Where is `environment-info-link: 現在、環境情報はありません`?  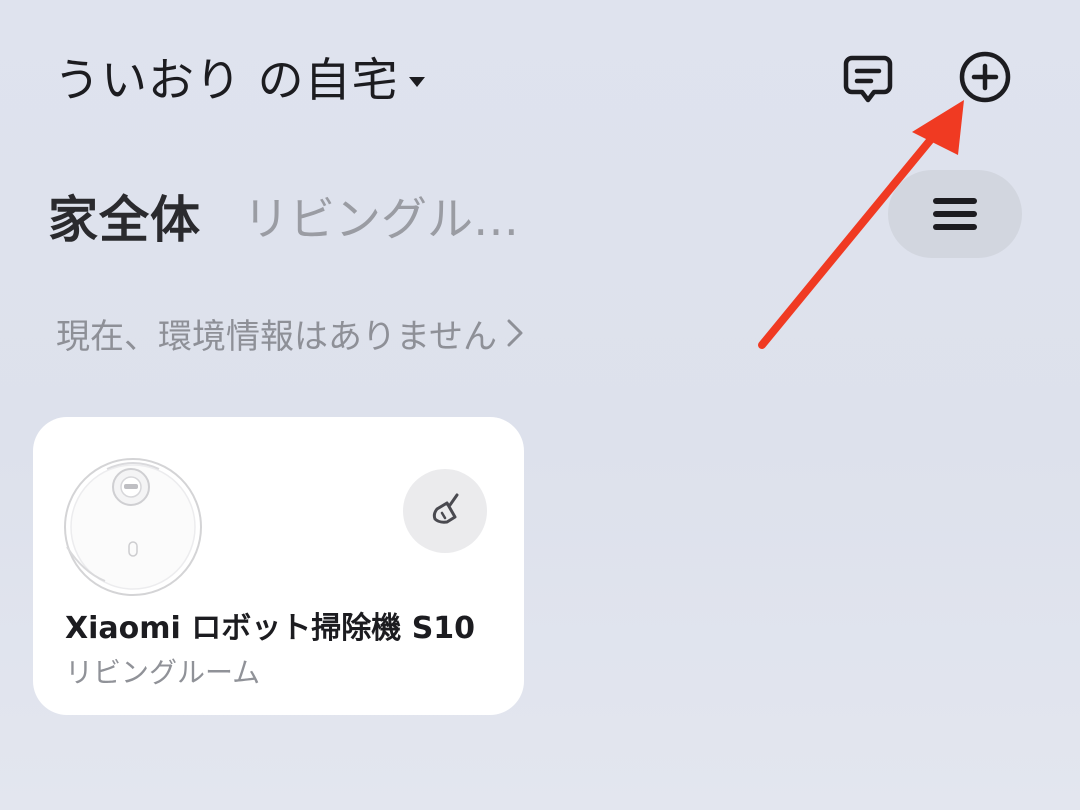
environment-info-link: 現在、環境情報はありません is located at coordinates (290, 333).